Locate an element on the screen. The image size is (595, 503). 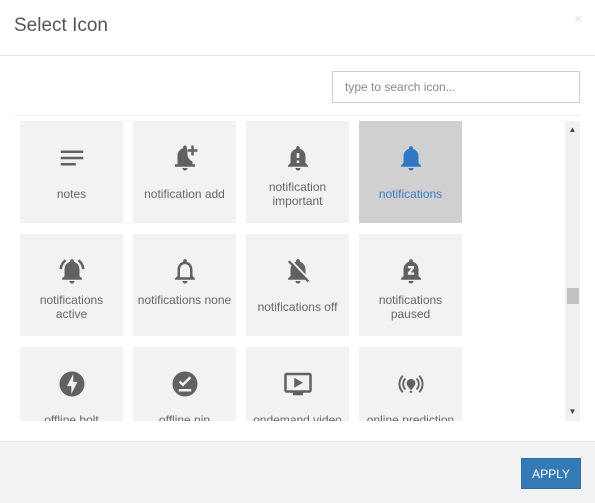
dialog-header: Select Icon × is located at coordinates (297, 28).